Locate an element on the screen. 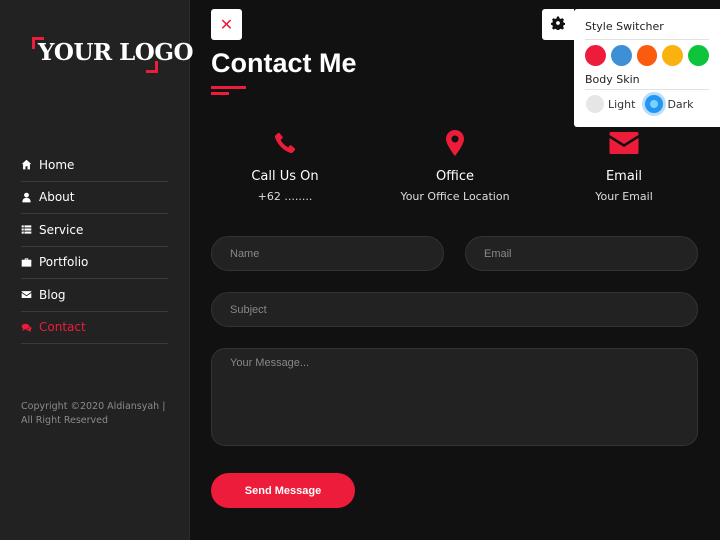  sidebar-item-contact: Contact is located at coordinates (94, 328).